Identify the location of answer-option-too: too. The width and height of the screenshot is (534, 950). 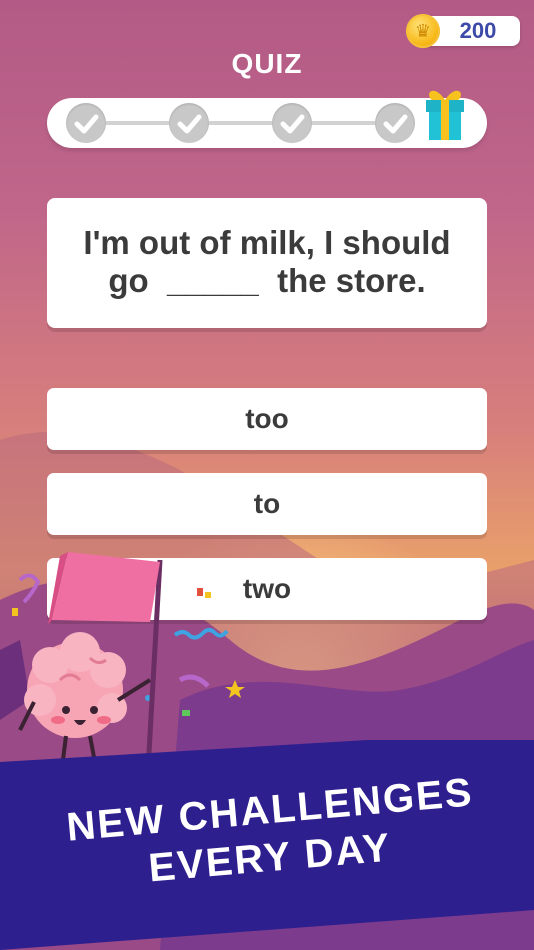
(267, 419).